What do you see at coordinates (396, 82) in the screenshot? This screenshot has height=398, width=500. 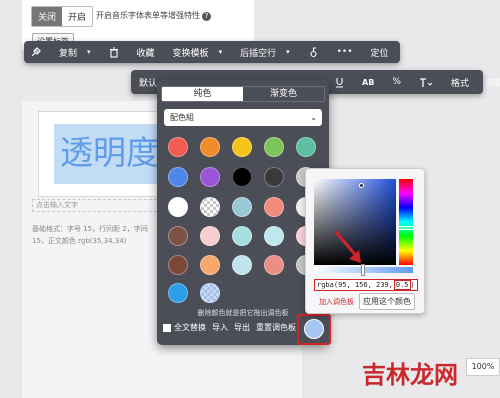 I see `percent-button: %` at bounding box center [396, 82].